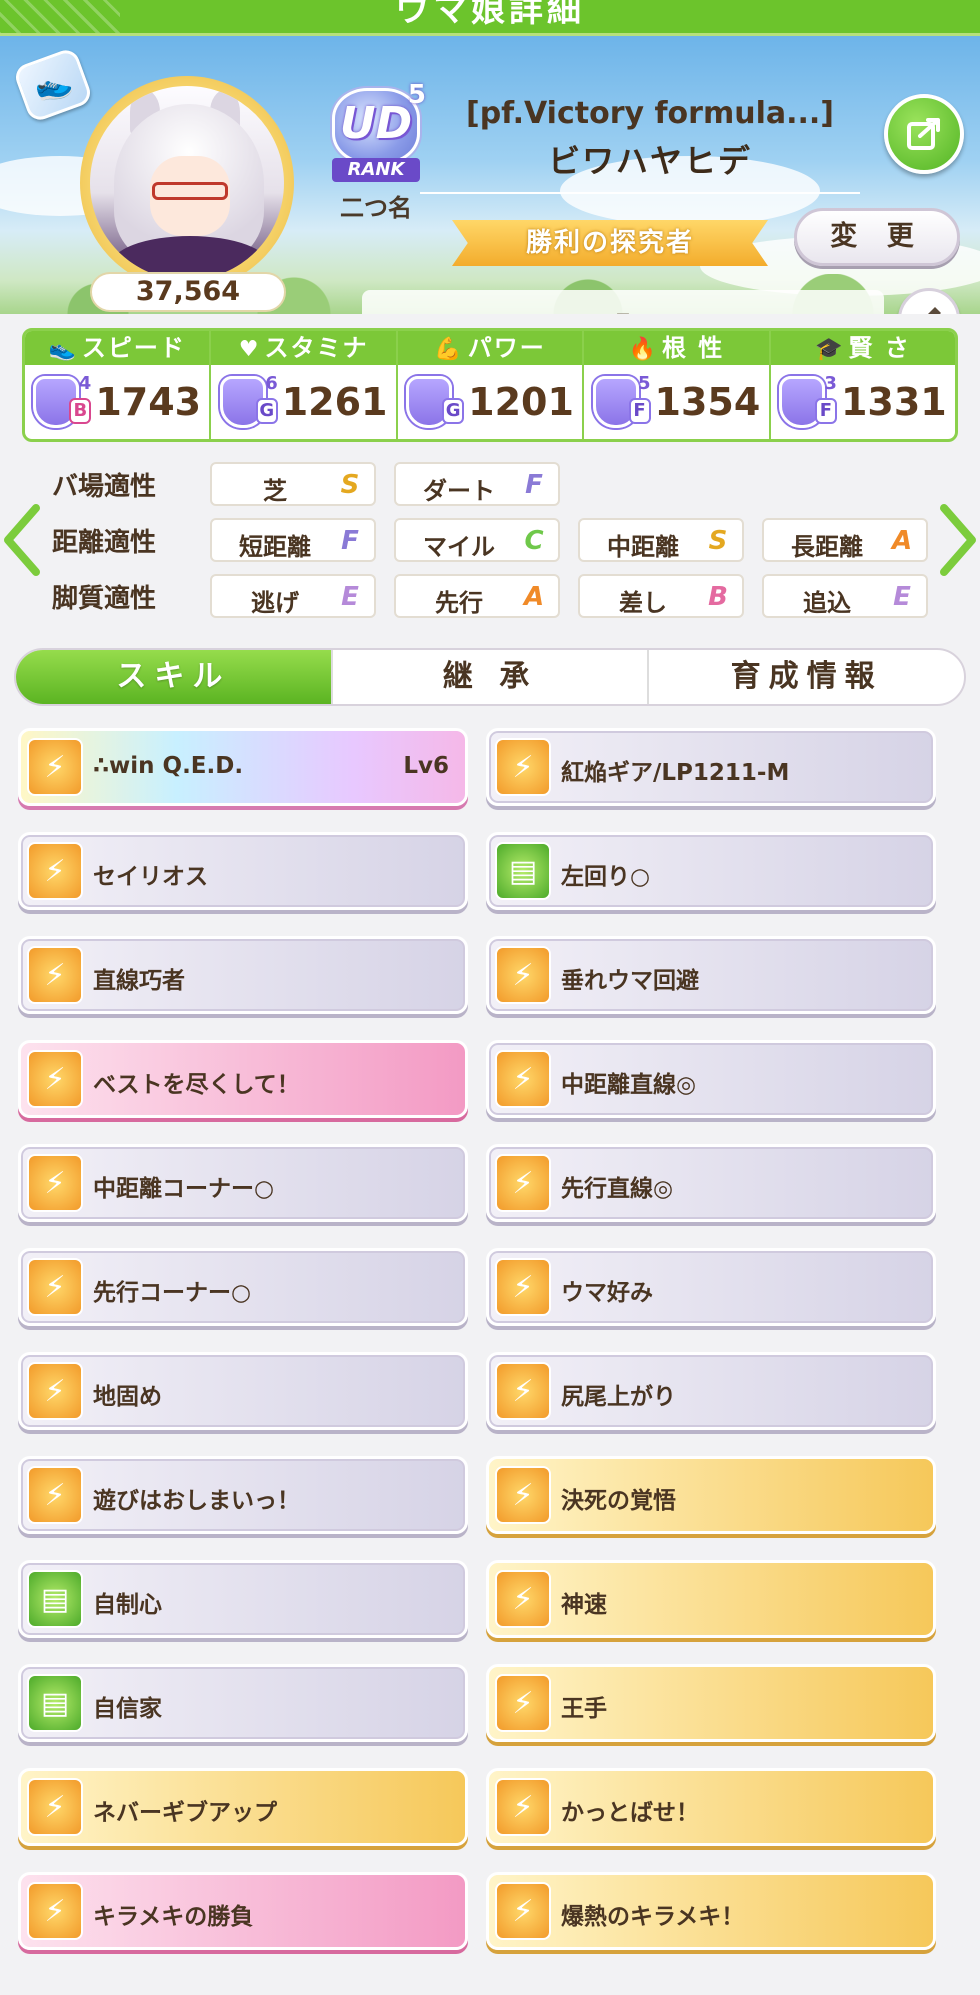 This screenshot has height=1995, width=980. I want to click on skill-name: 左回り○, so click(606, 877).